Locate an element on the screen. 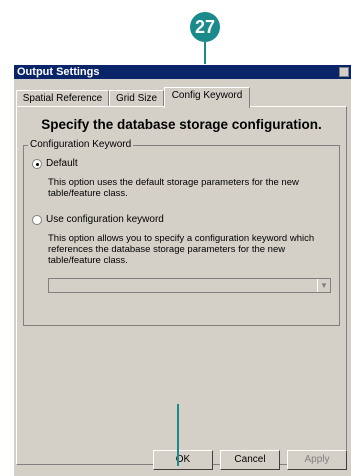 The height and width of the screenshot is (476, 351). callout-line-ok is located at coordinates (178, 435).